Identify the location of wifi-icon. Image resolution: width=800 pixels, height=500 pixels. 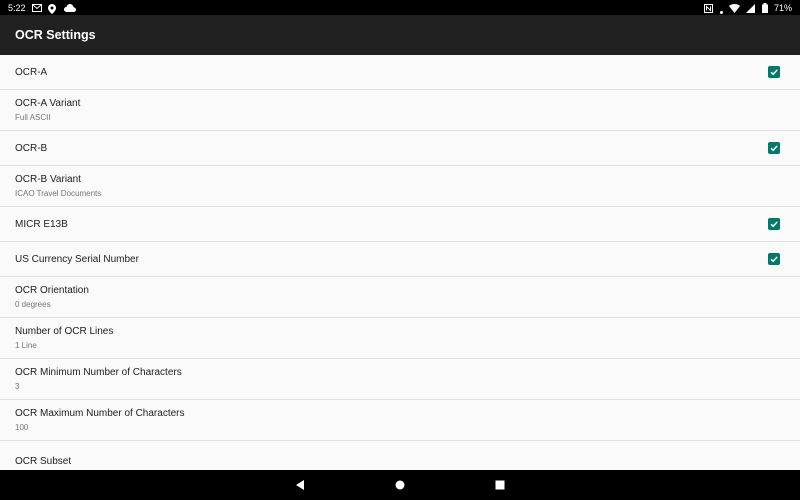
(734, 8).